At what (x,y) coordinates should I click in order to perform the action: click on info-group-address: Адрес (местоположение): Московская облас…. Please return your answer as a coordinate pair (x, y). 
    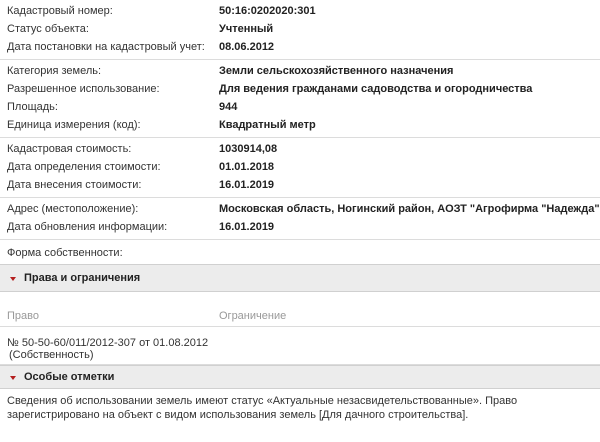
    Looking at the image, I should click on (300, 219).